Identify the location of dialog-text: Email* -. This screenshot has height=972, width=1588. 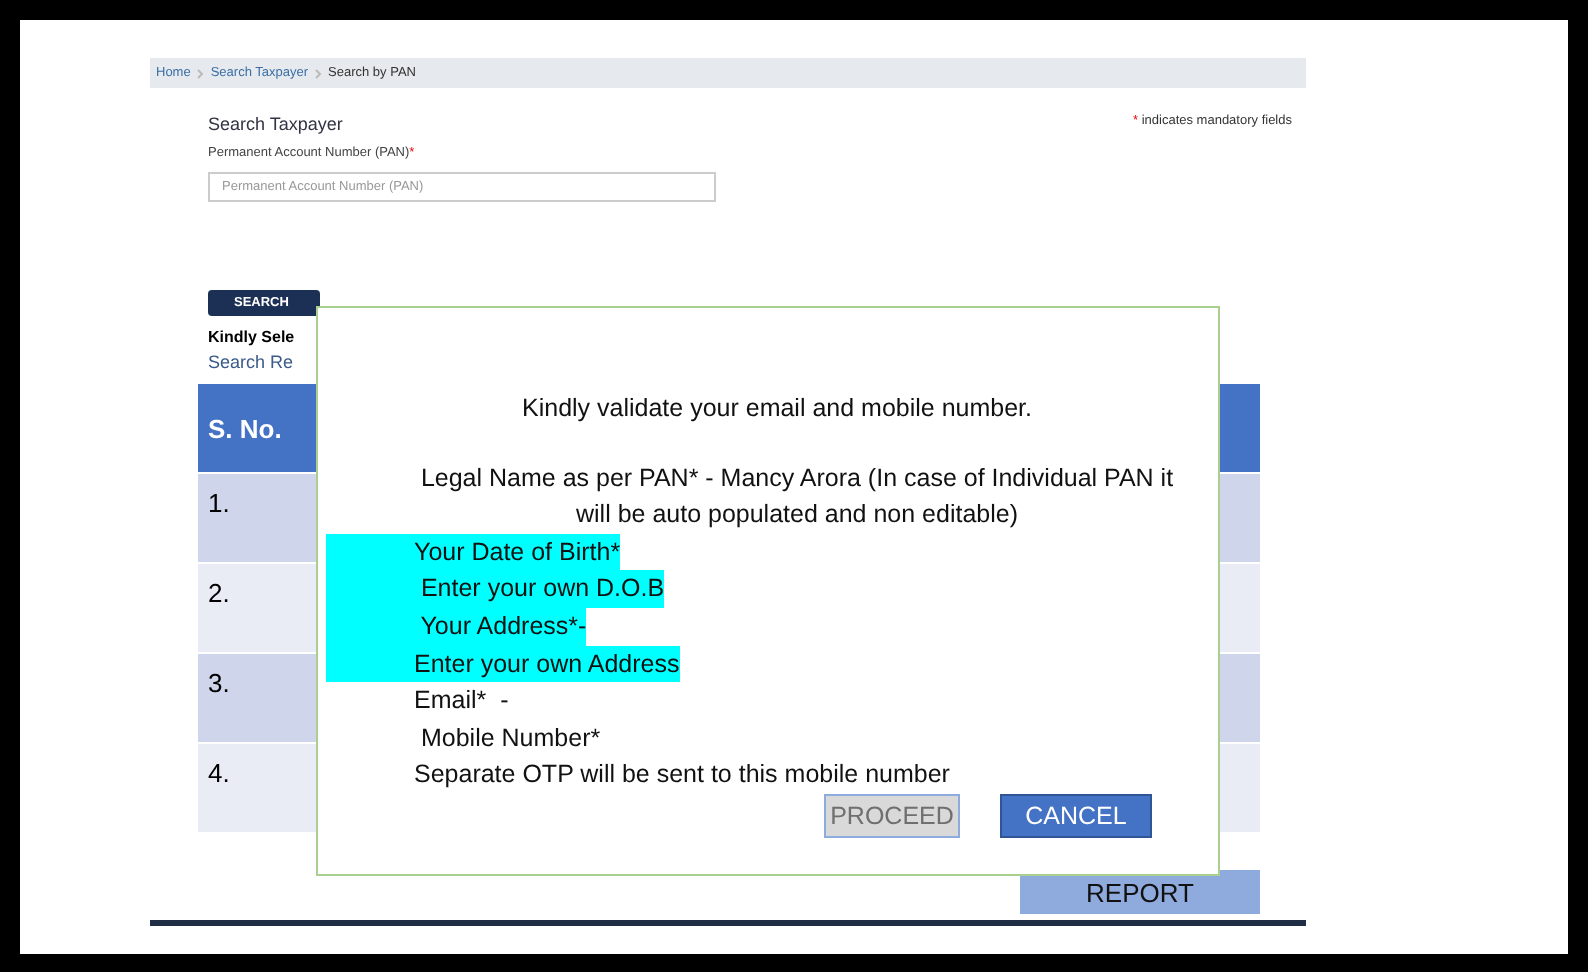
(460, 701).